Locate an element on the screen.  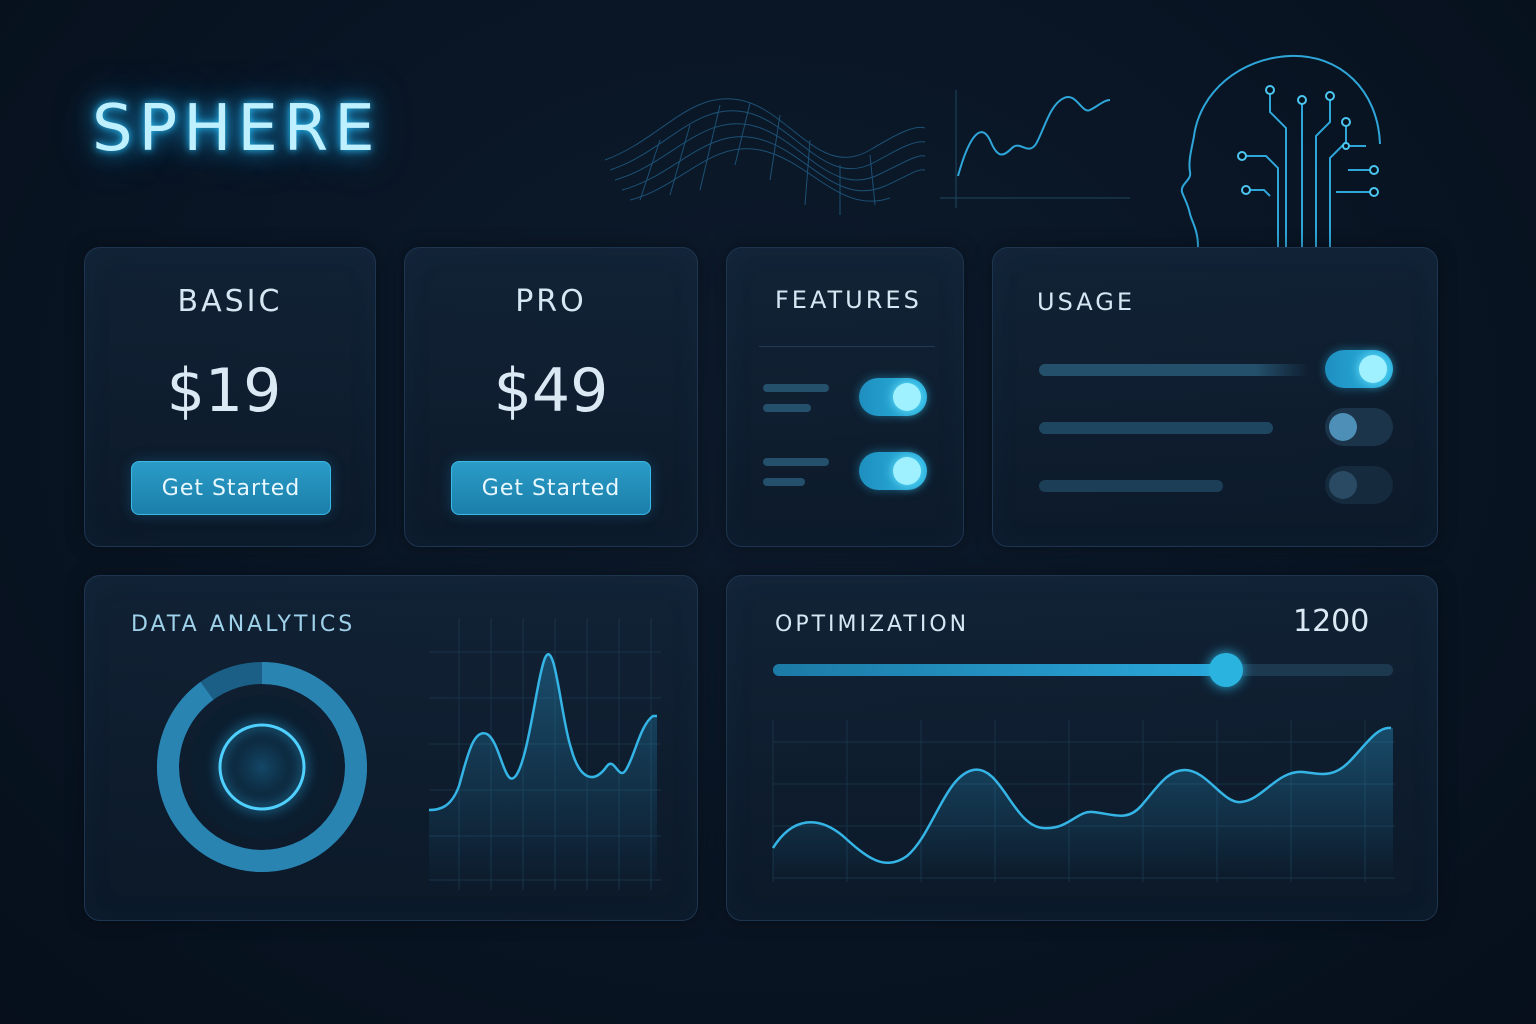
slider-fill is located at coordinates (999, 670).